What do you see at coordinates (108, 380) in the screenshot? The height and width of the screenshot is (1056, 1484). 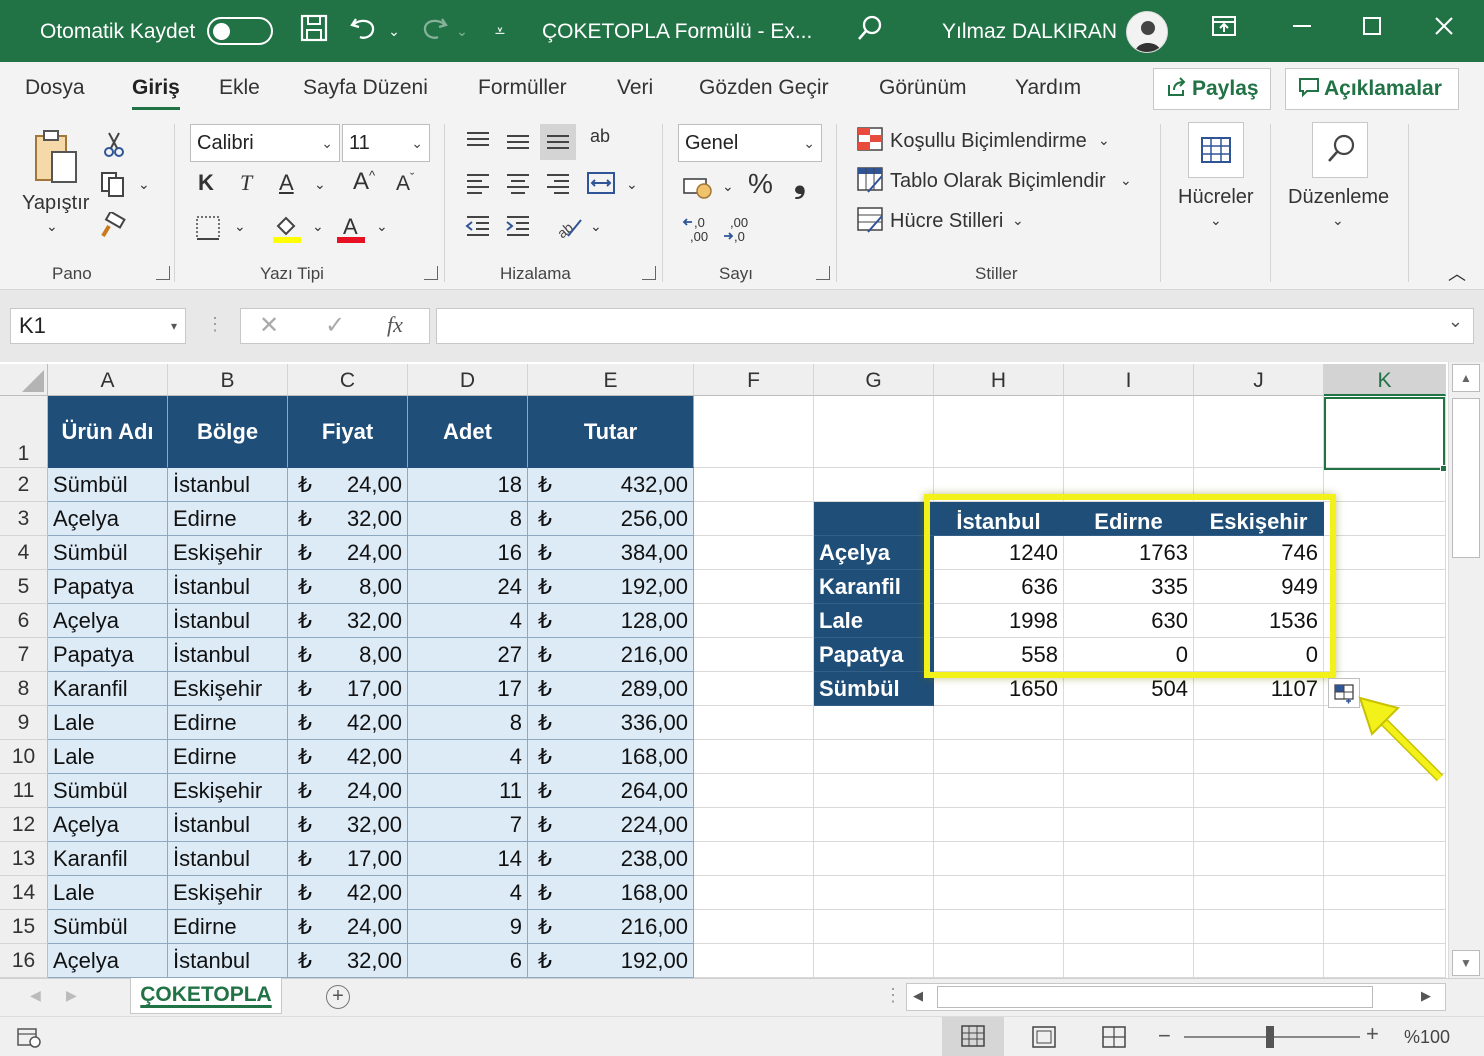 I see `column-header-a: A` at bounding box center [108, 380].